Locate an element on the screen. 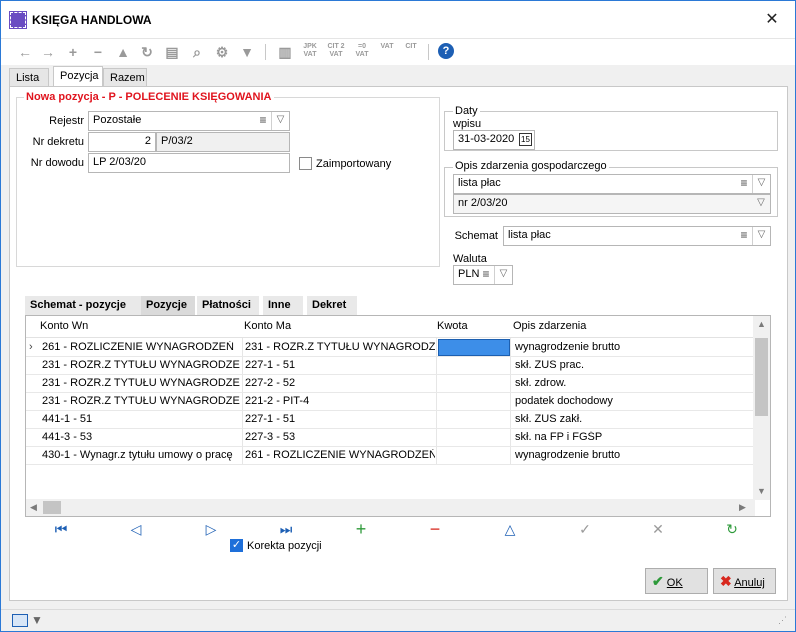 The width and height of the screenshot is (796, 632). ok-button: ✔ OK is located at coordinates (676, 581).